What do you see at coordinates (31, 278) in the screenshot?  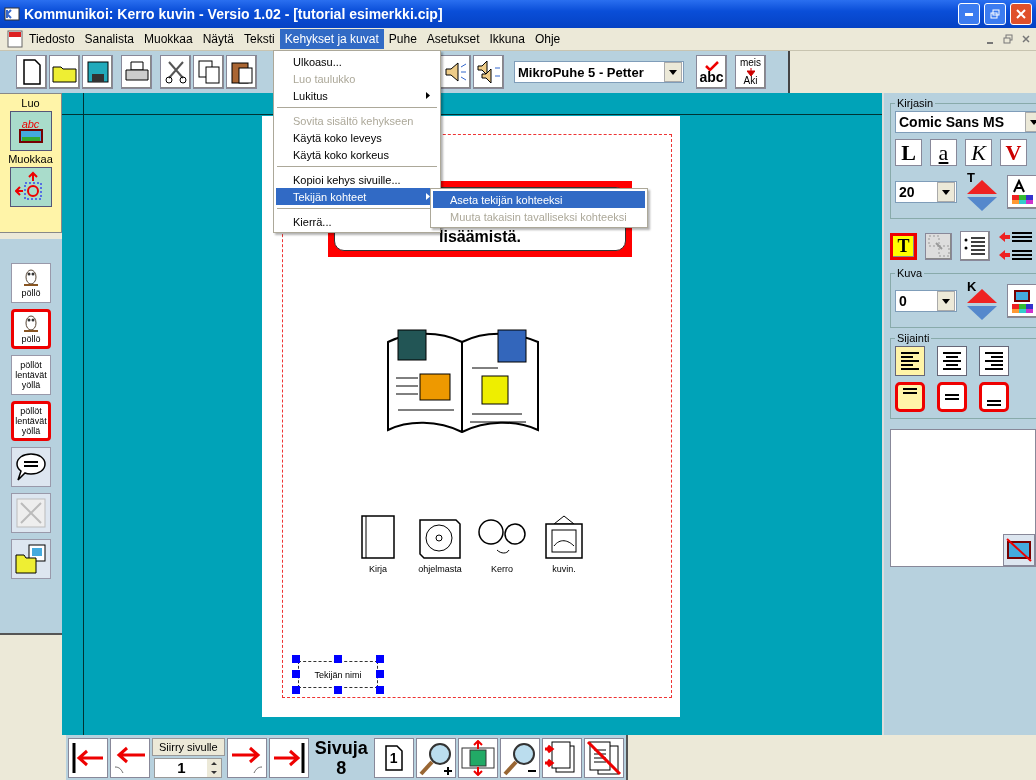 I see `owl-icon` at bounding box center [31, 278].